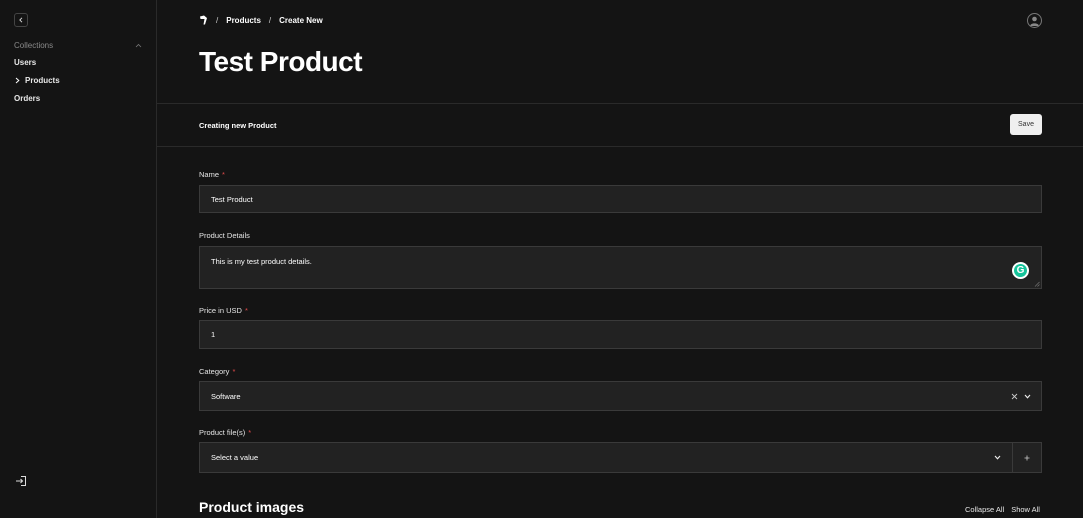  Describe the element at coordinates (213, 334) in the screenshot. I see `price-input-value: 1` at that location.